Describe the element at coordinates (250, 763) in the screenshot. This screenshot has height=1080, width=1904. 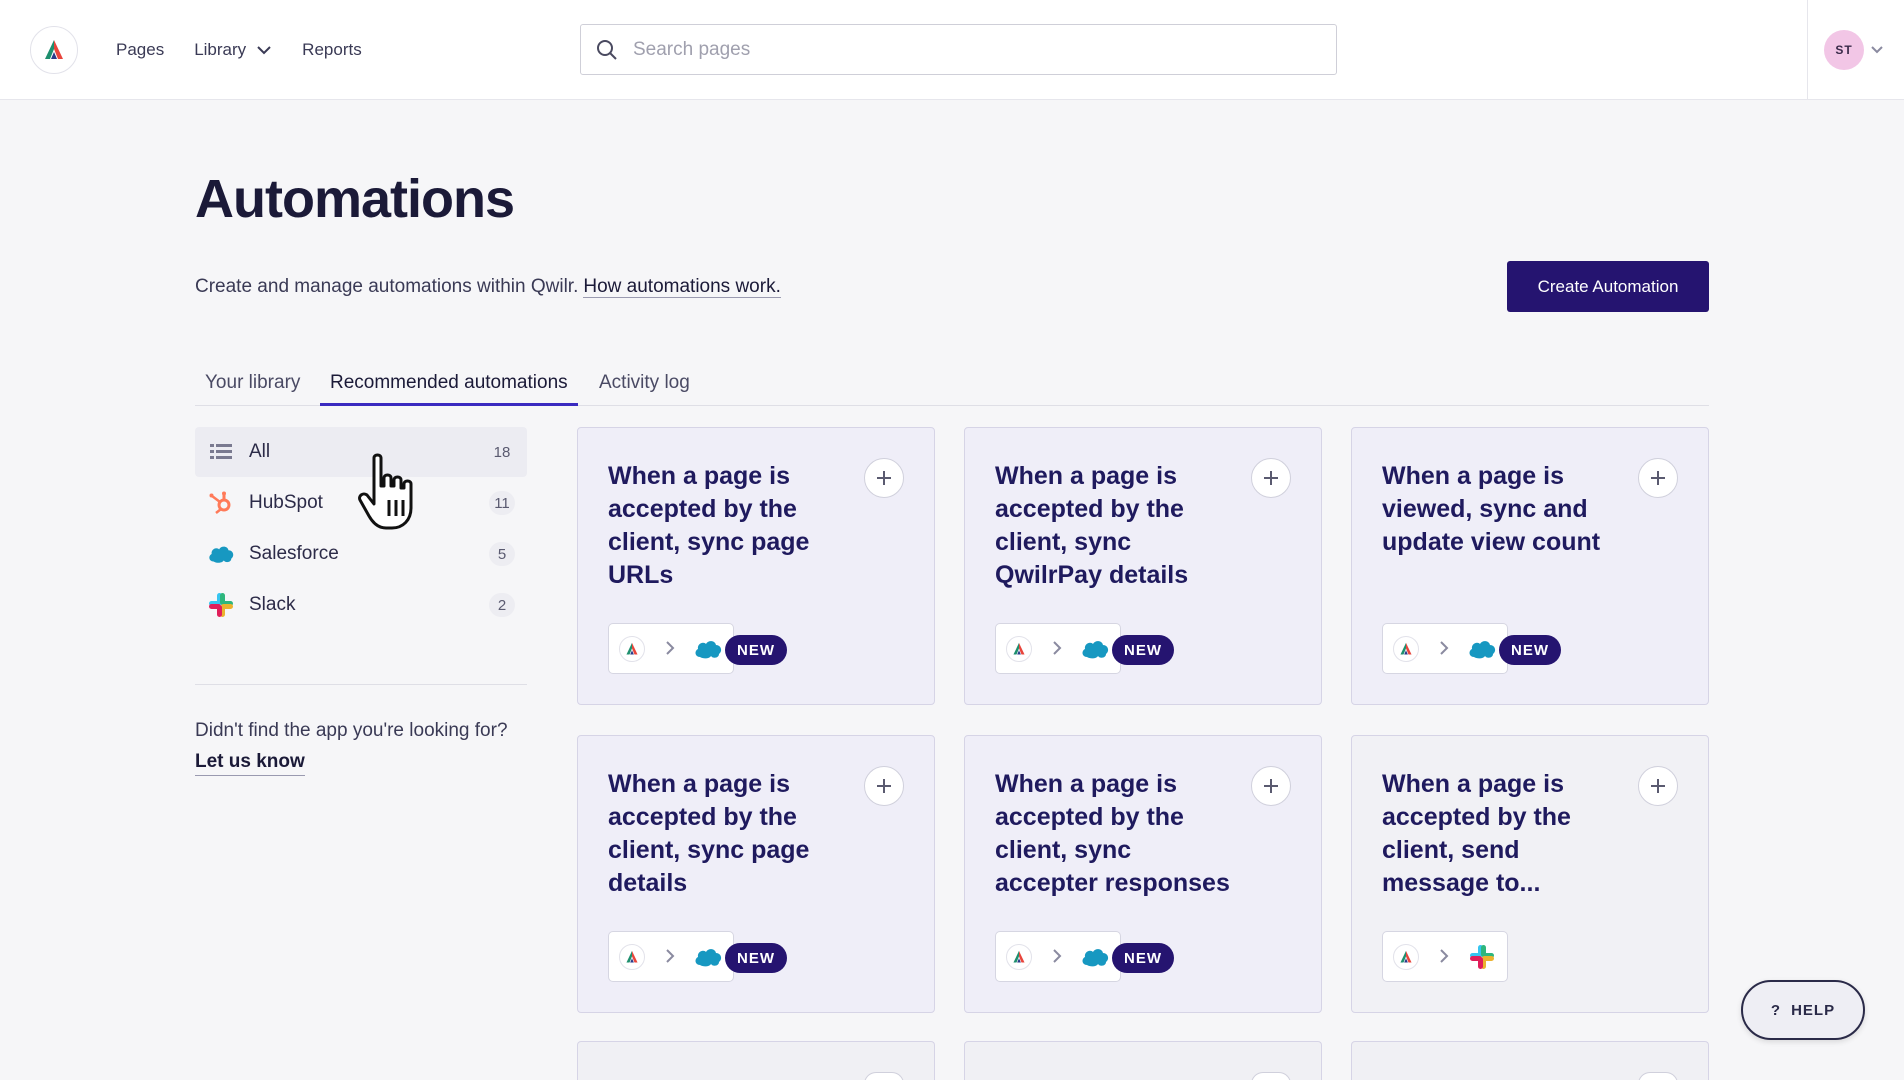
I see `let-us-know-link: Let us know` at that location.